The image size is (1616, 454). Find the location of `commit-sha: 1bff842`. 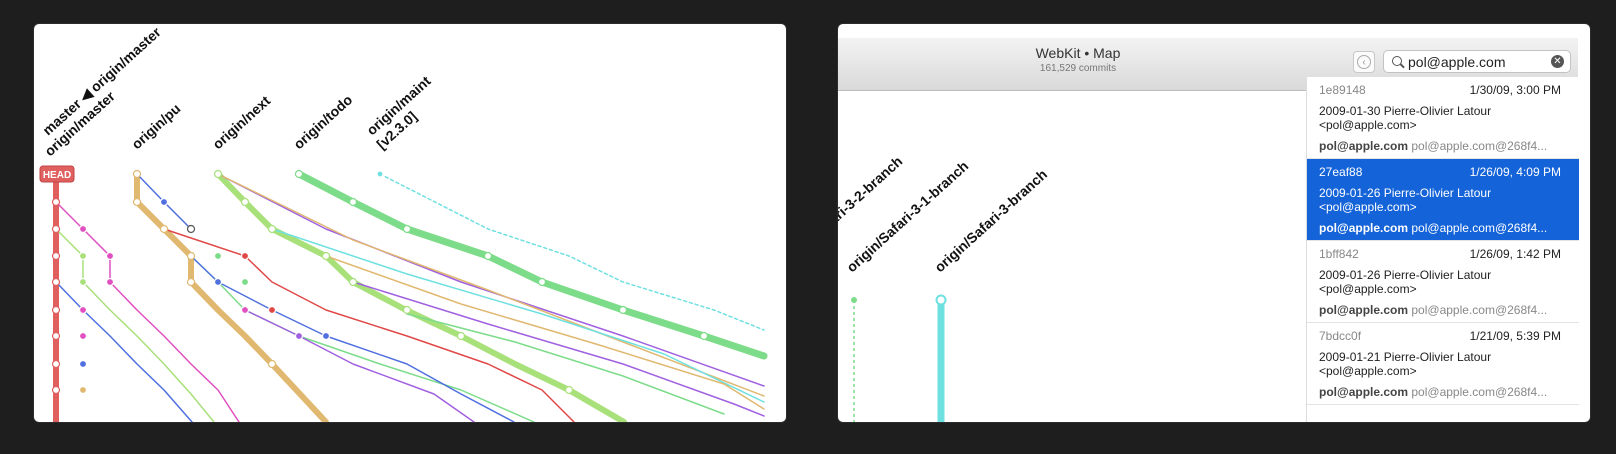

commit-sha: 1bff842 is located at coordinates (1339, 254).